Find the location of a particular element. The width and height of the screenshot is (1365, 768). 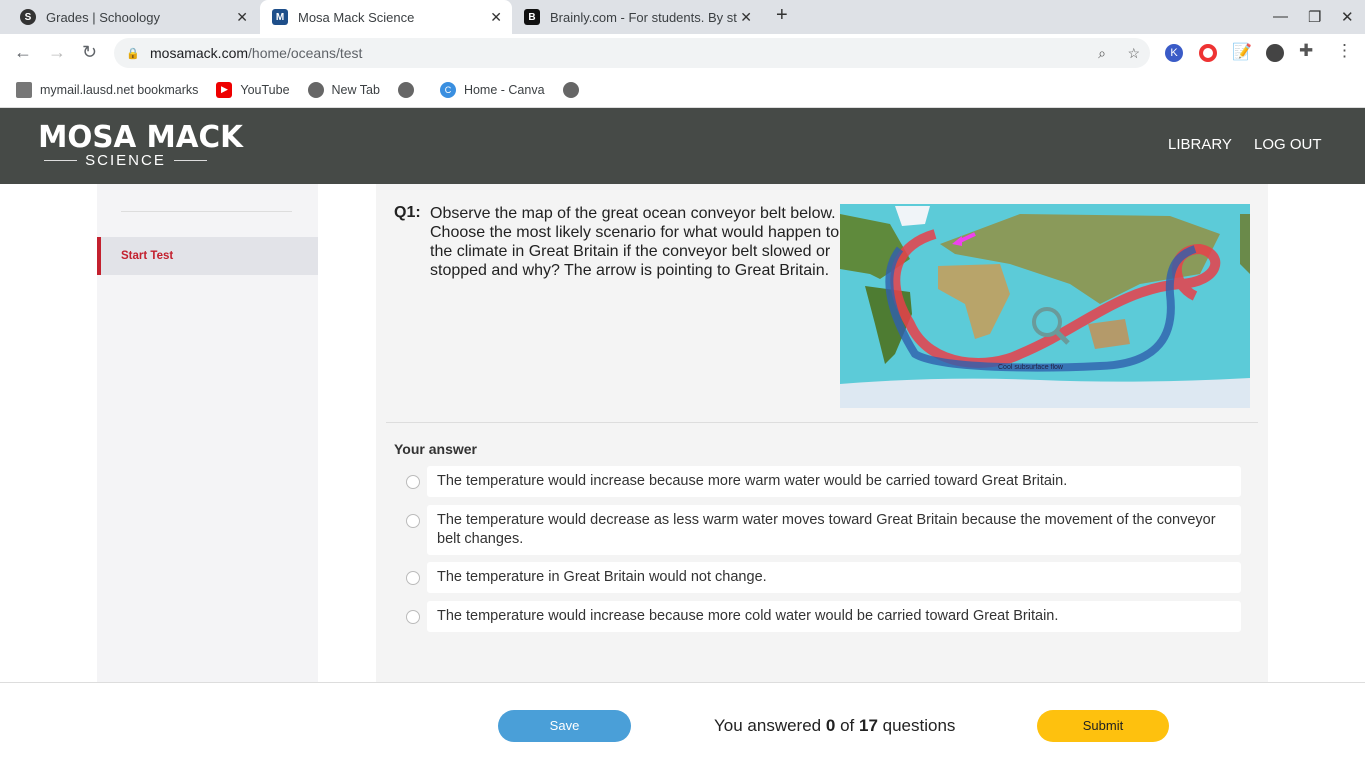

map-label-cool-subsurface-flow: Cool subsurface flow is located at coordinates (1031, 367).